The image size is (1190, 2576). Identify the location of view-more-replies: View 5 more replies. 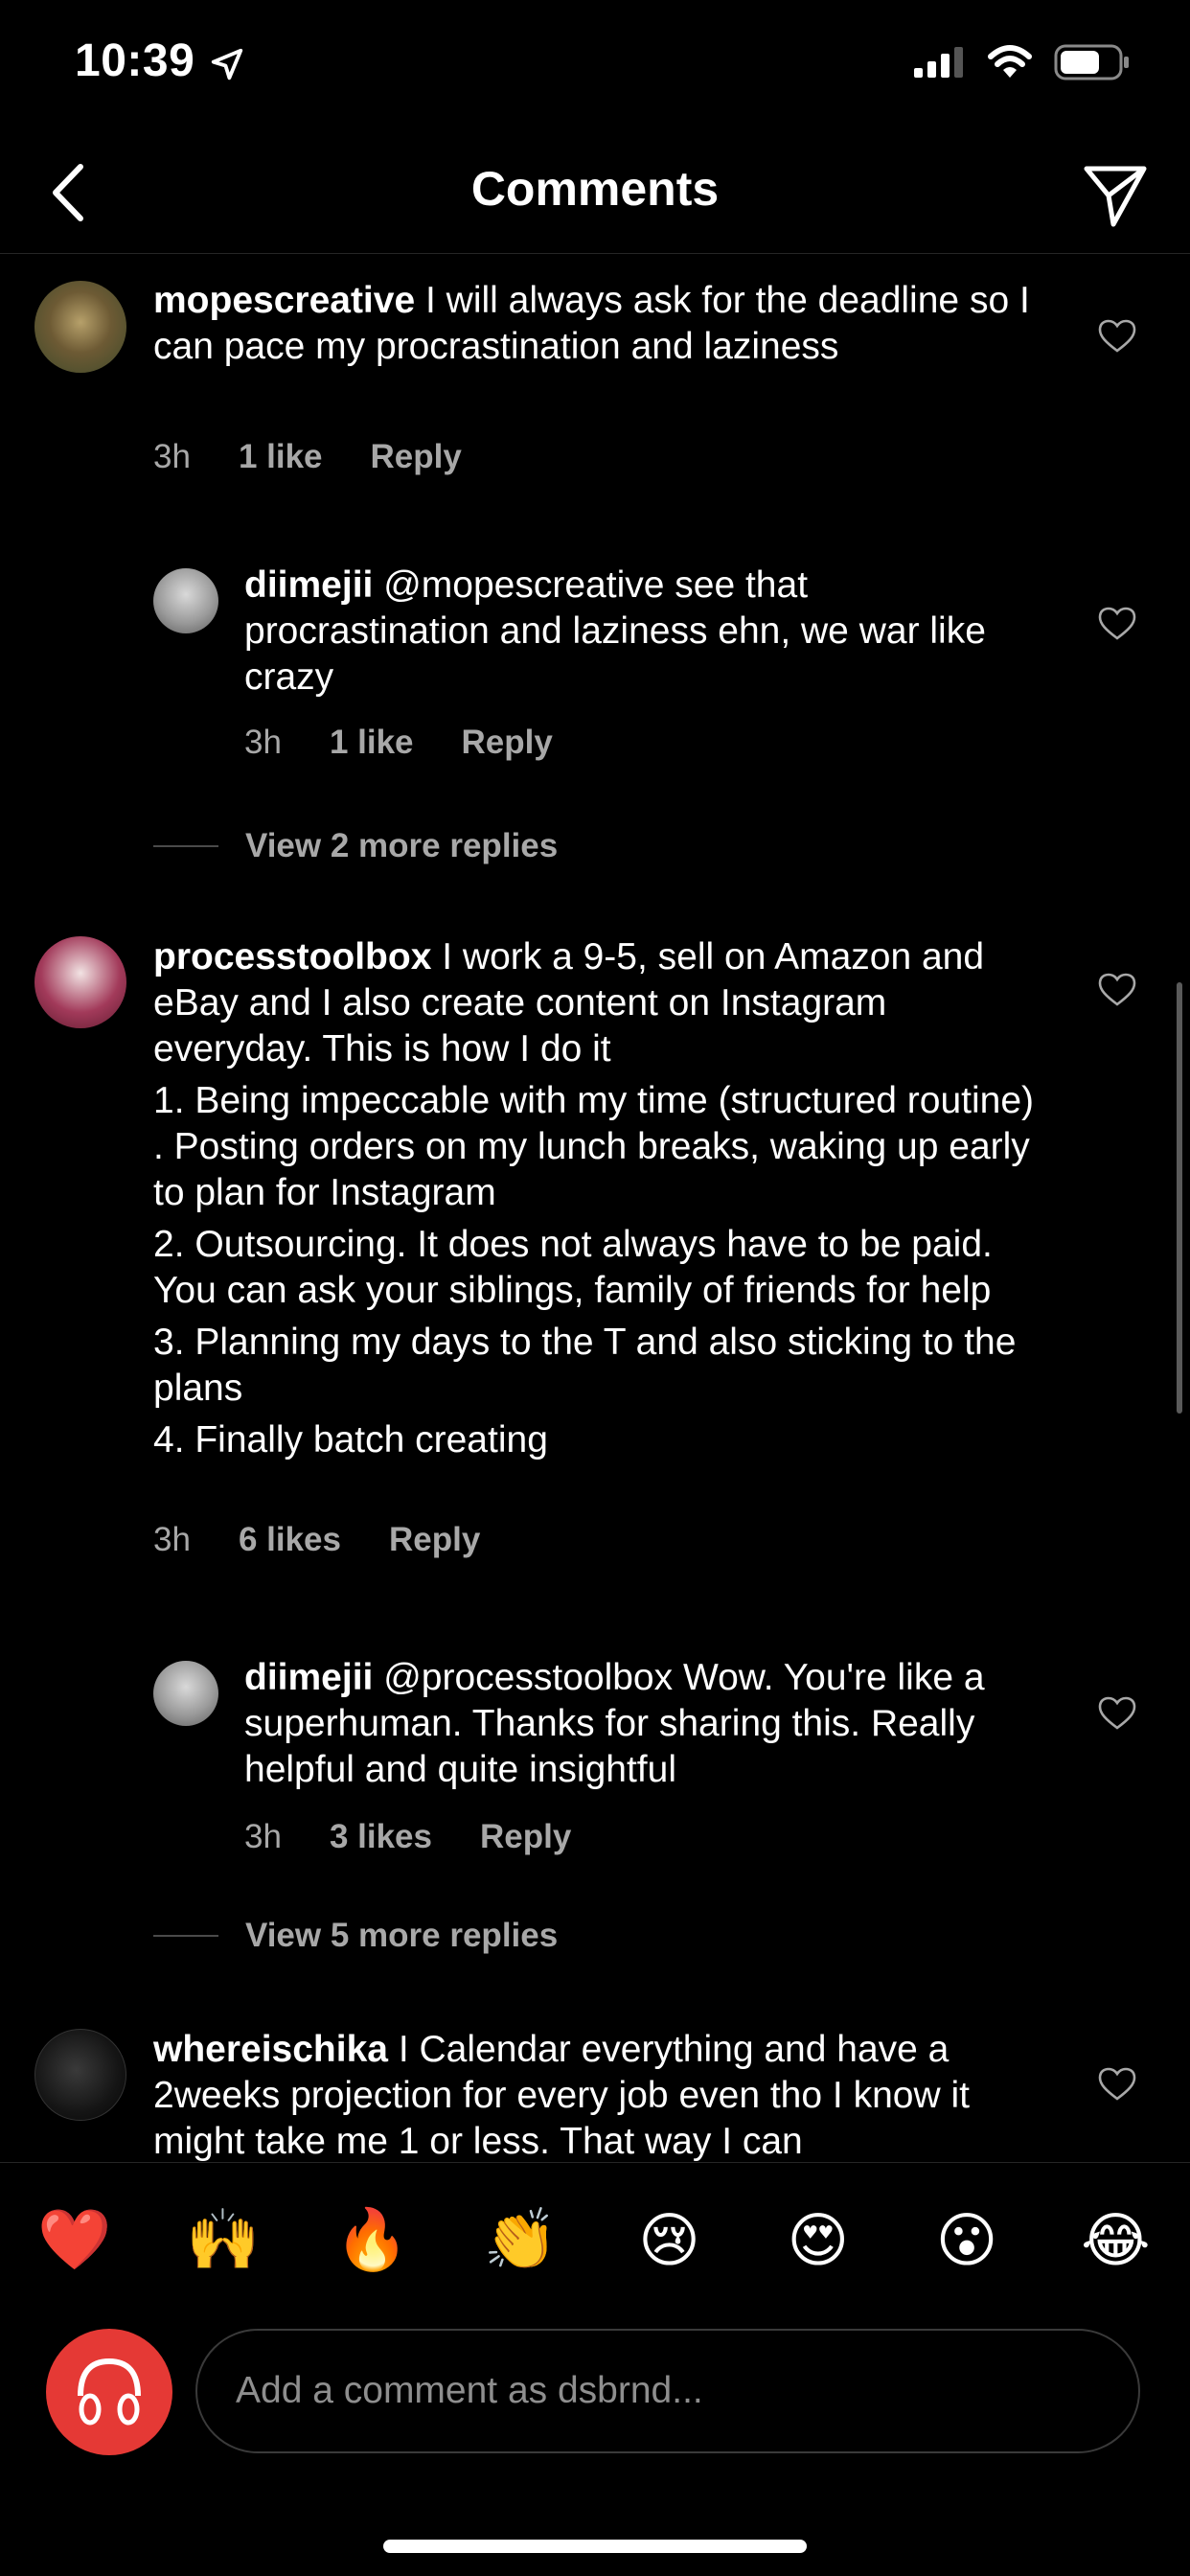
(356, 1936).